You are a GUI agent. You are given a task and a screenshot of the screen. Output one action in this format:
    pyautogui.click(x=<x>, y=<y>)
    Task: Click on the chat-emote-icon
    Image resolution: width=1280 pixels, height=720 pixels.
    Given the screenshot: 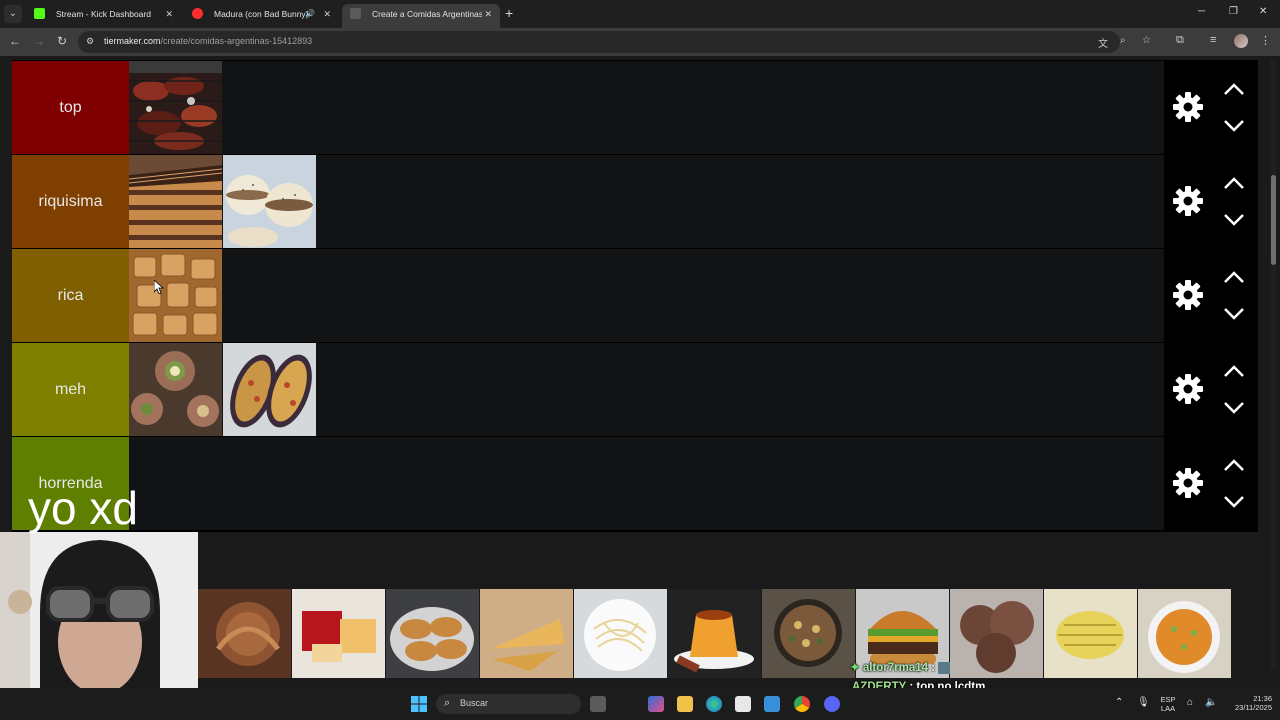 What is the action you would take?
    pyautogui.click(x=944, y=667)
    